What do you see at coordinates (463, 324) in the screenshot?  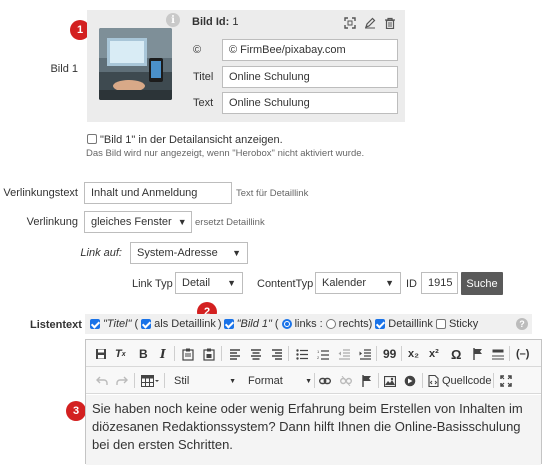 I see `sticky-label: Sticky` at bounding box center [463, 324].